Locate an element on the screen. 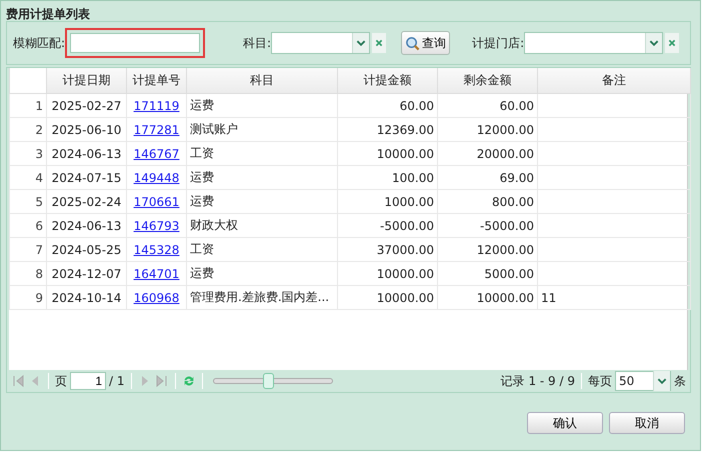 This screenshot has width=703, height=453. unit-label: 条 is located at coordinates (680, 381).